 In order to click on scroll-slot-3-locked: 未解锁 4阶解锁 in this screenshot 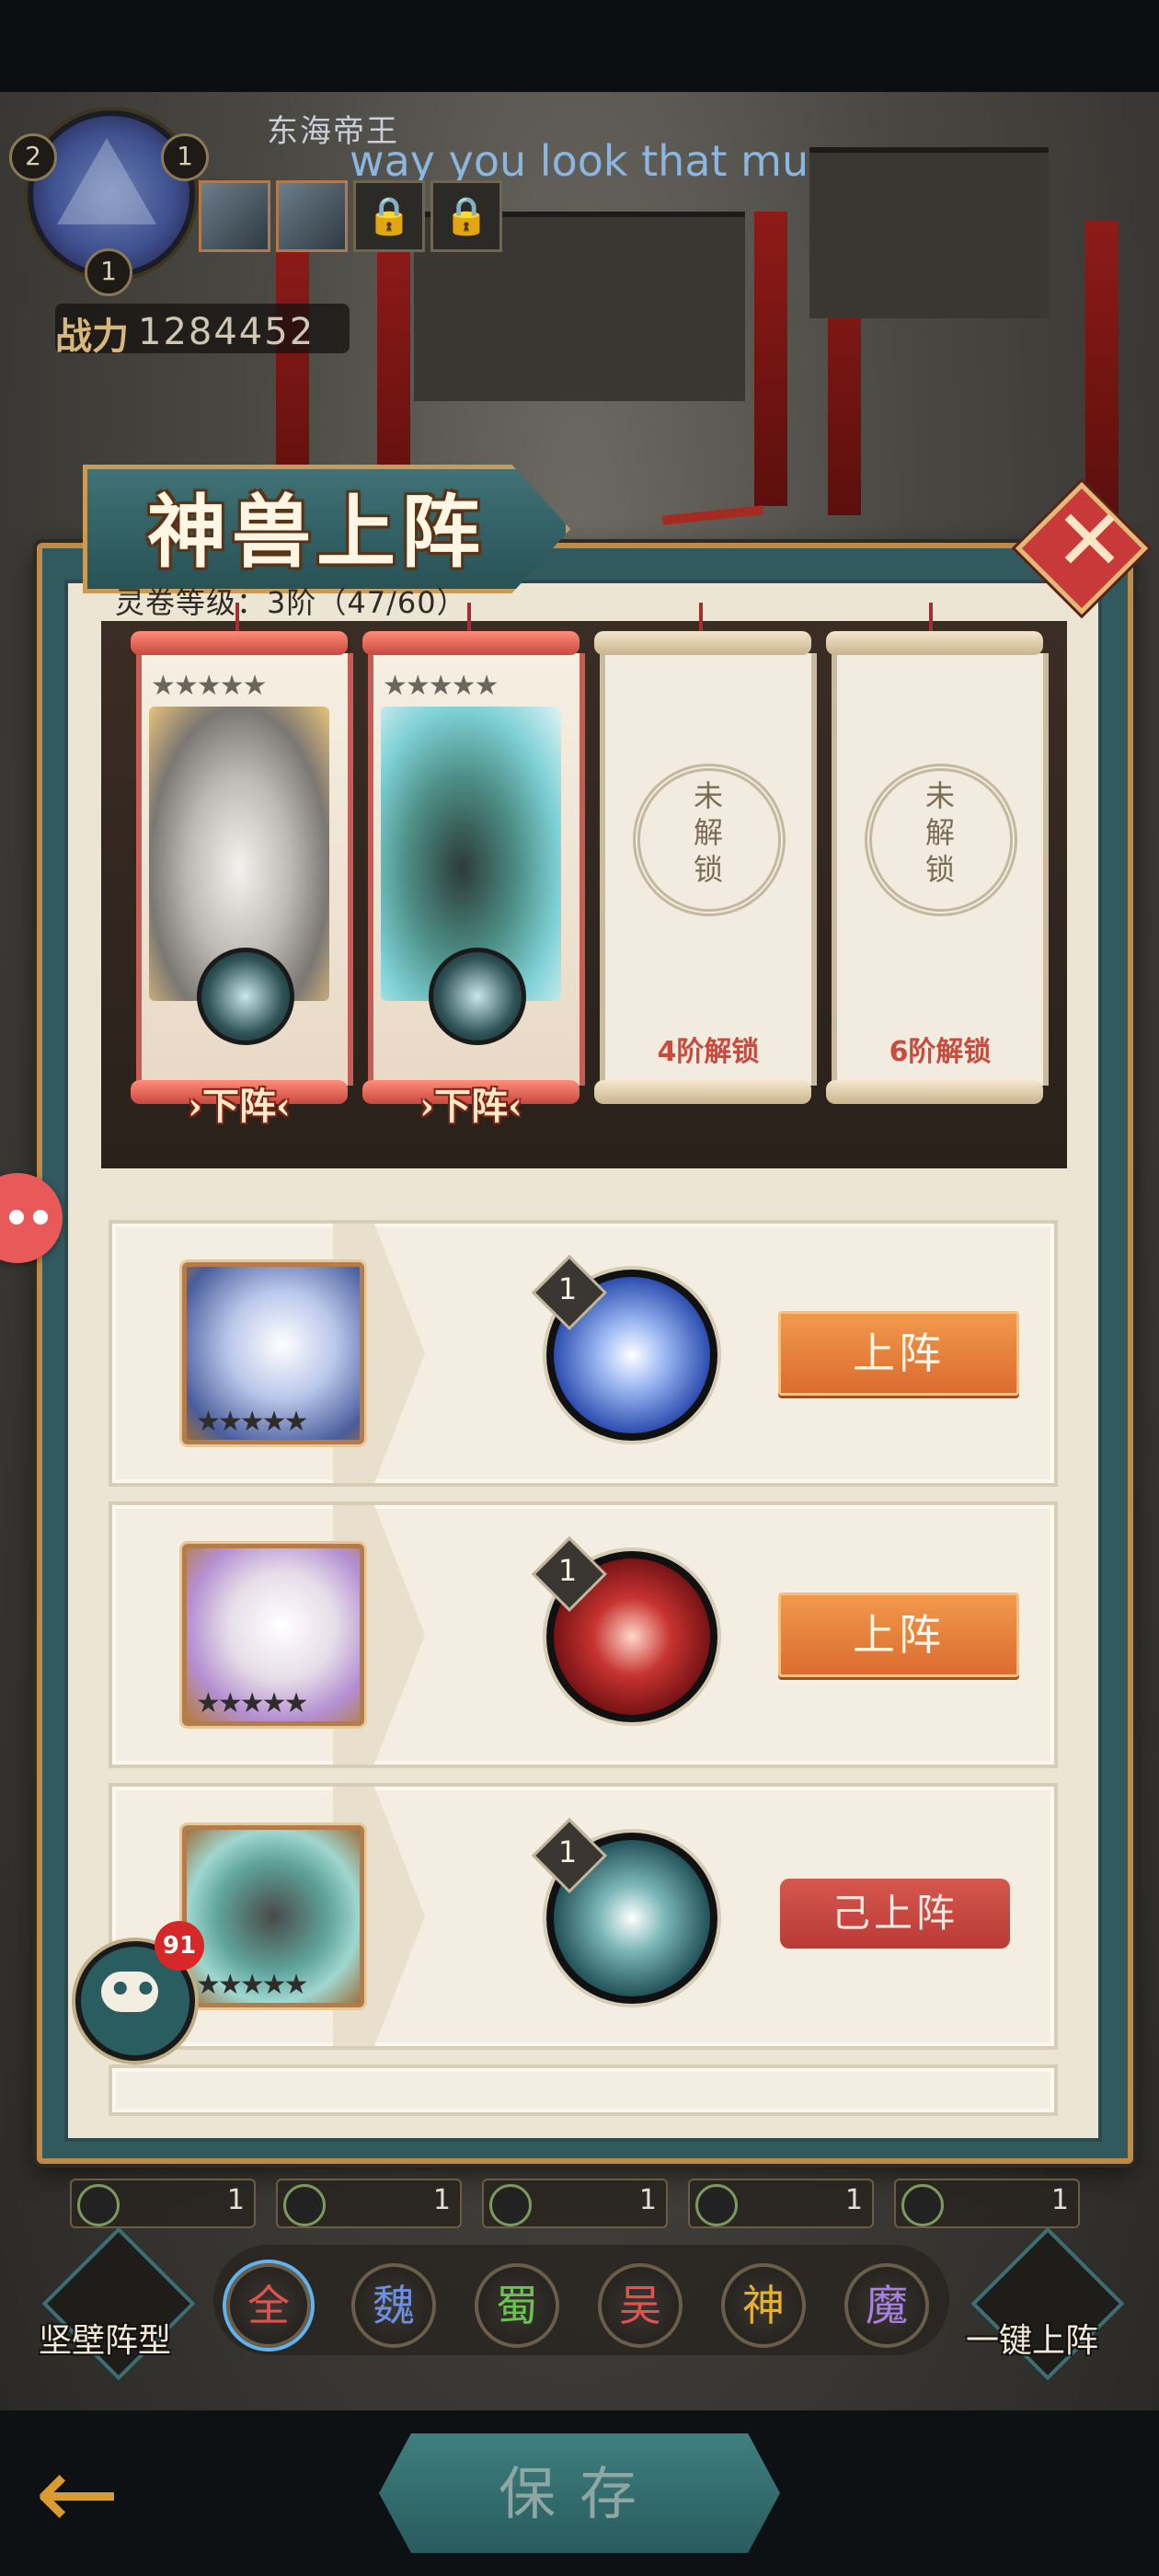, I will do `click(705, 867)`.